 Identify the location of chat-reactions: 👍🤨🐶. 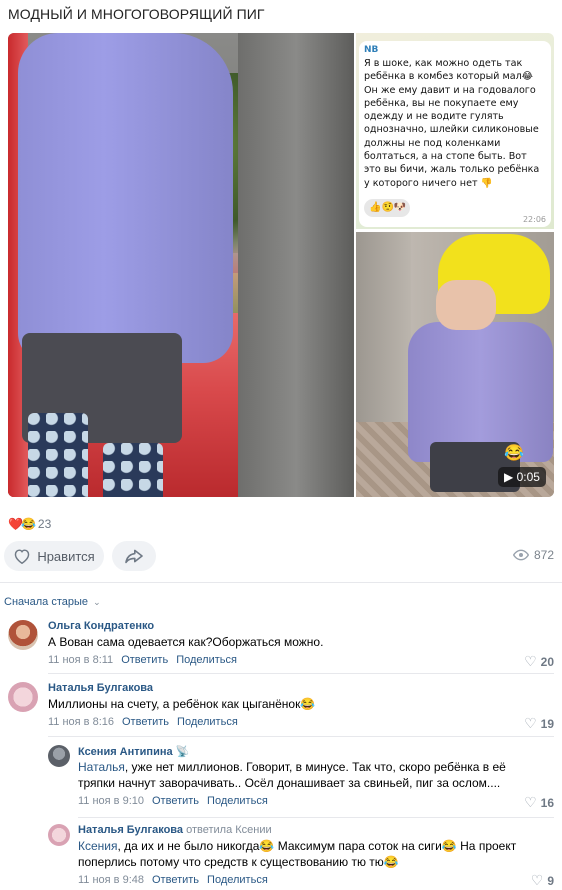
(387, 208).